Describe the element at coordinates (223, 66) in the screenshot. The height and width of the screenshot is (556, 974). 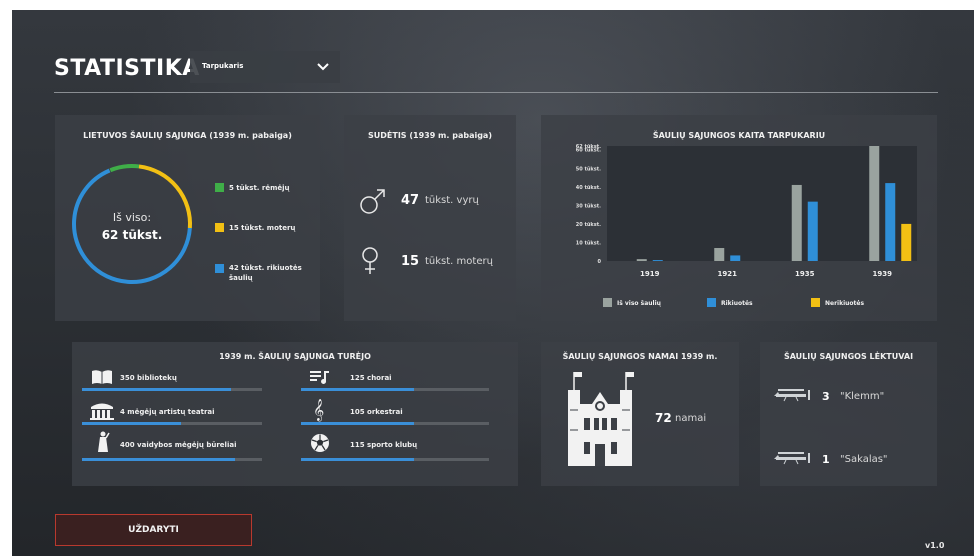
I see `period-select-value: Tarpukaris` at that location.